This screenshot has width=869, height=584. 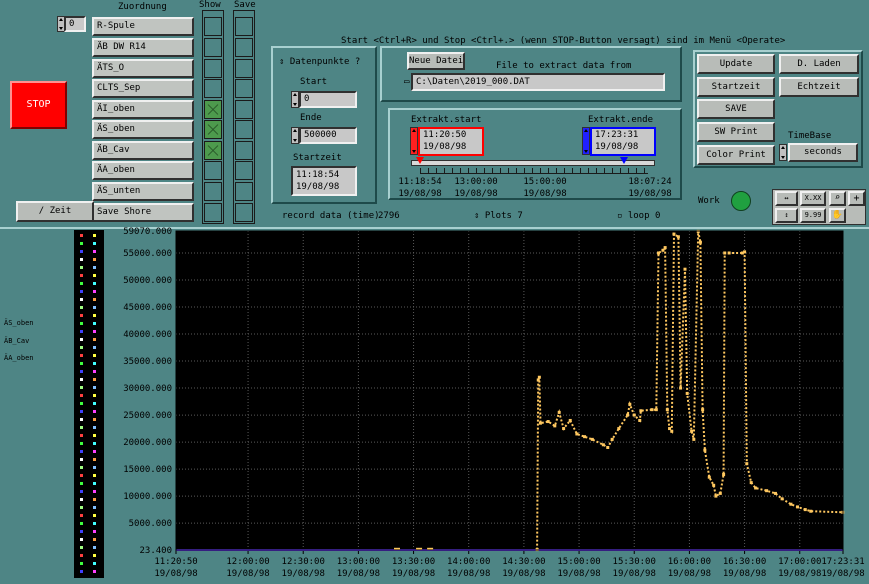 I want to click on y-tick-label: 20000.000, so click(x=147, y=443).